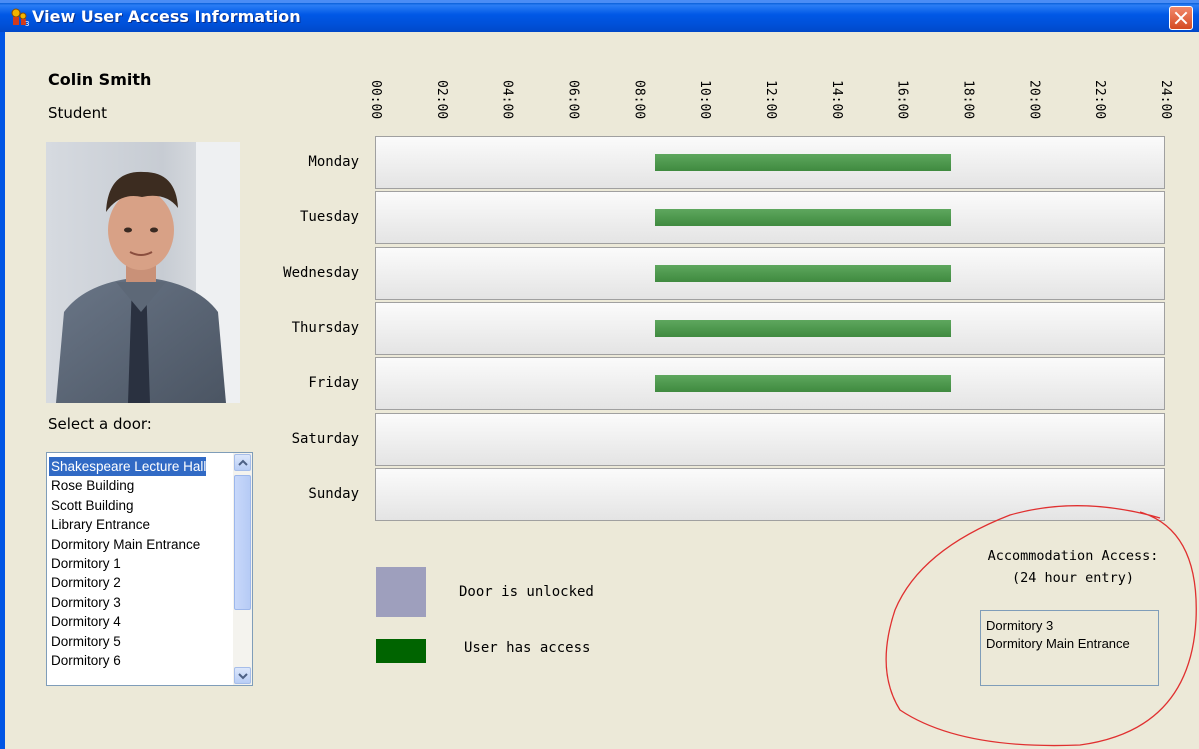  Describe the element at coordinates (78, 113) in the screenshot. I see `user-role: Student` at that location.